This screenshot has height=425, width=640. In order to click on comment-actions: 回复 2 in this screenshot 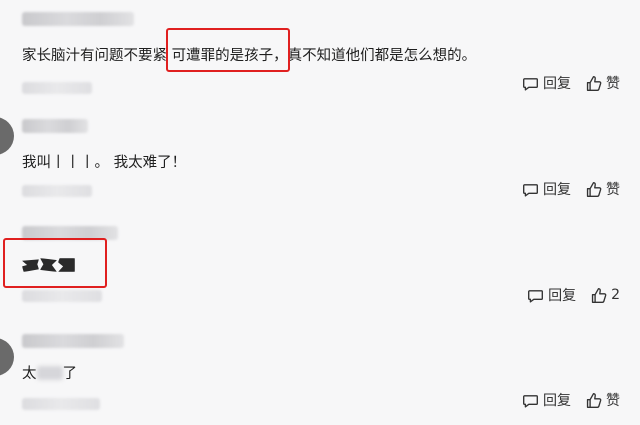, I will do `click(573, 295)`.